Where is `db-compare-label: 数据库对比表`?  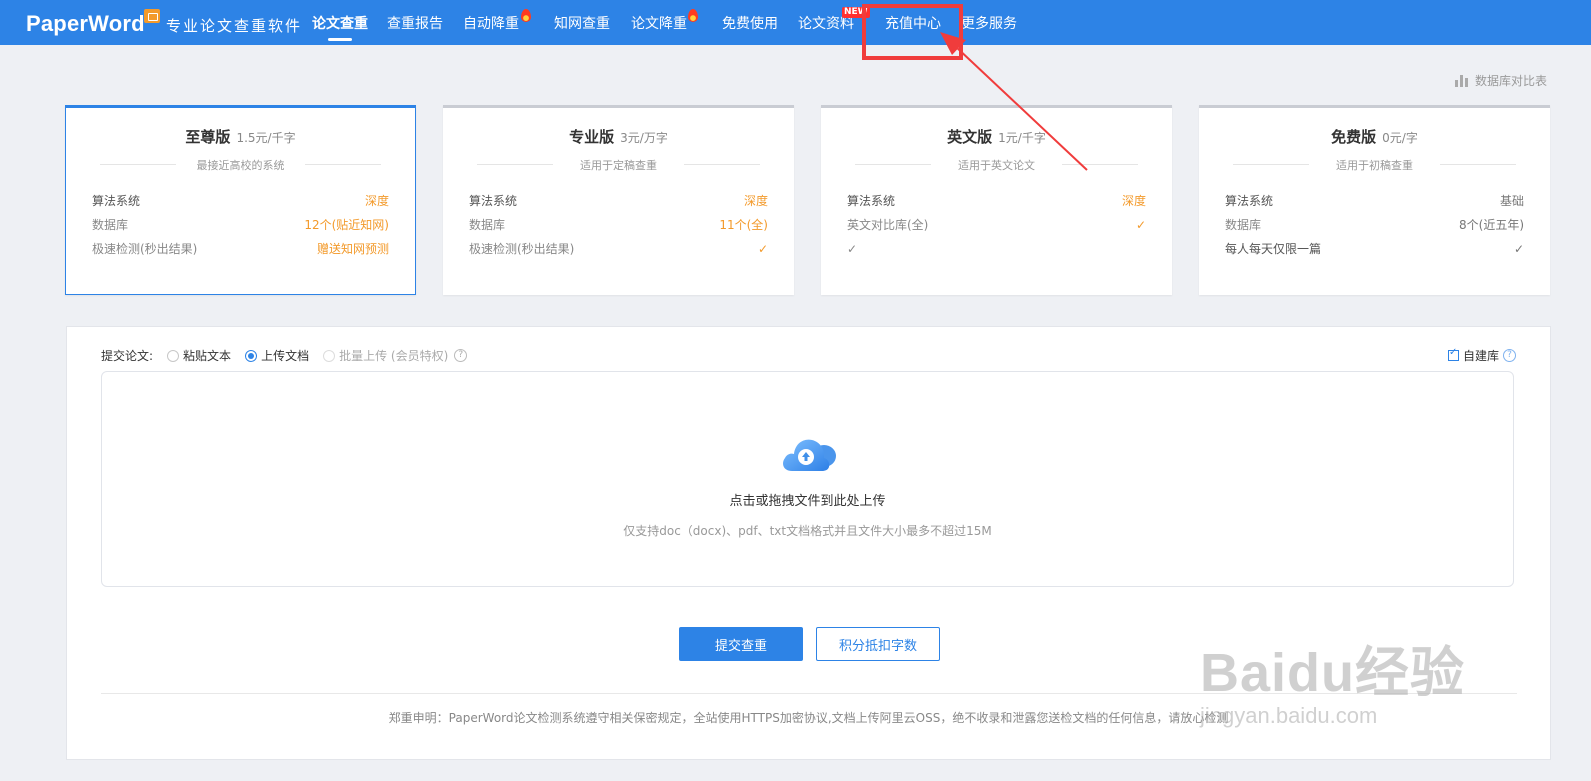 db-compare-label: 数据库对比表 is located at coordinates (1510, 81).